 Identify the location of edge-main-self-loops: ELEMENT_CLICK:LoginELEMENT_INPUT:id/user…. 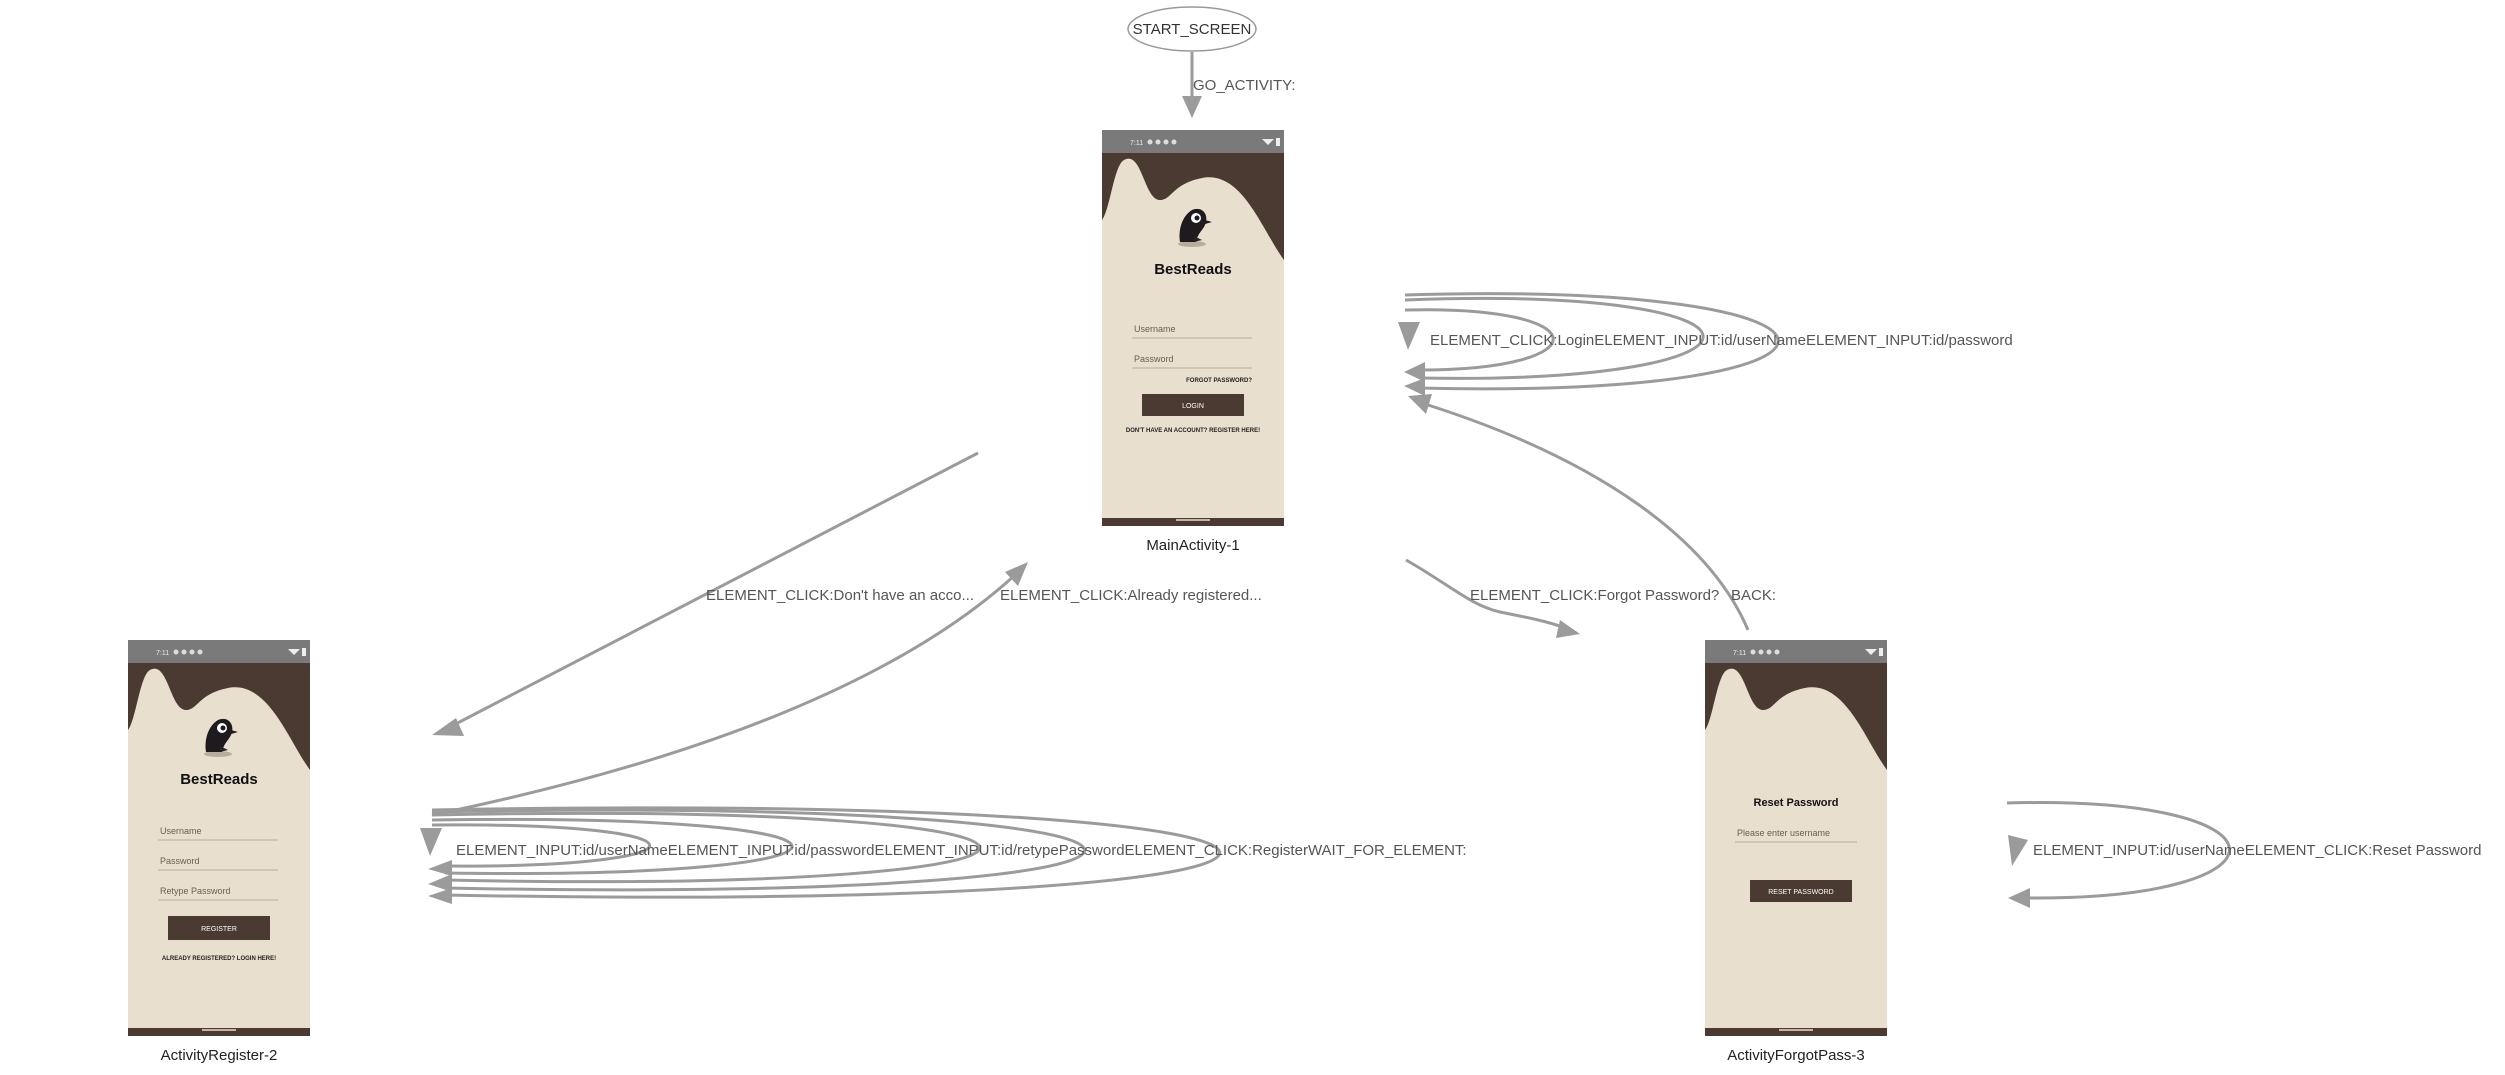
(1705, 344).